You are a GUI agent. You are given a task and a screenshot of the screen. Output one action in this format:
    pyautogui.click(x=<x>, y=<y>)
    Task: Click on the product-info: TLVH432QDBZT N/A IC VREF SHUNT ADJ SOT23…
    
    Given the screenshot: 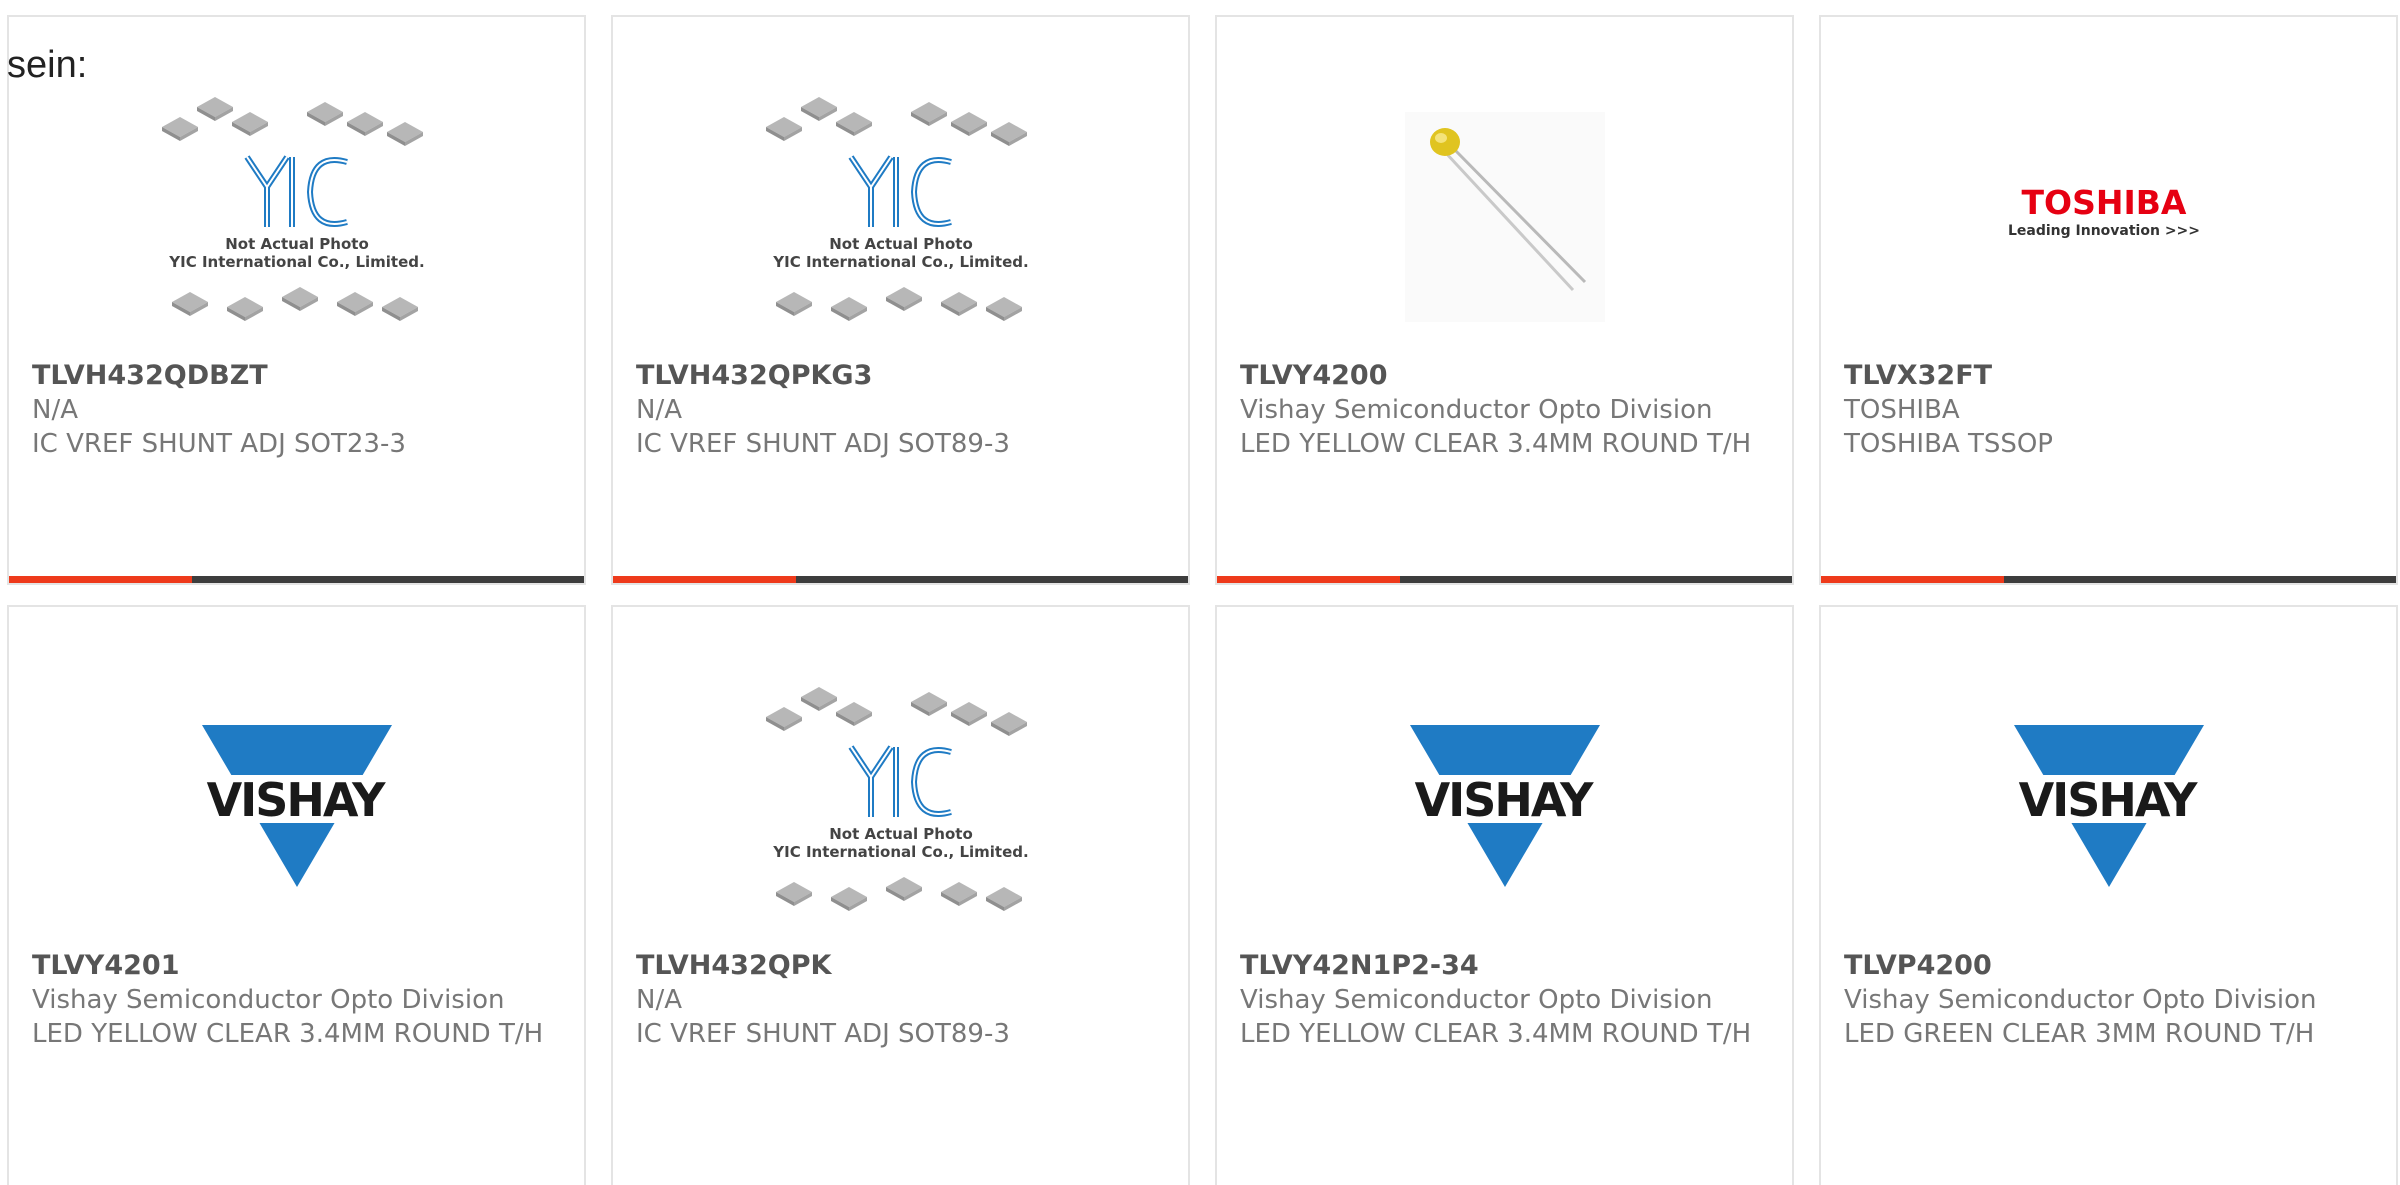 What is the action you would take?
    pyautogui.click(x=298, y=410)
    